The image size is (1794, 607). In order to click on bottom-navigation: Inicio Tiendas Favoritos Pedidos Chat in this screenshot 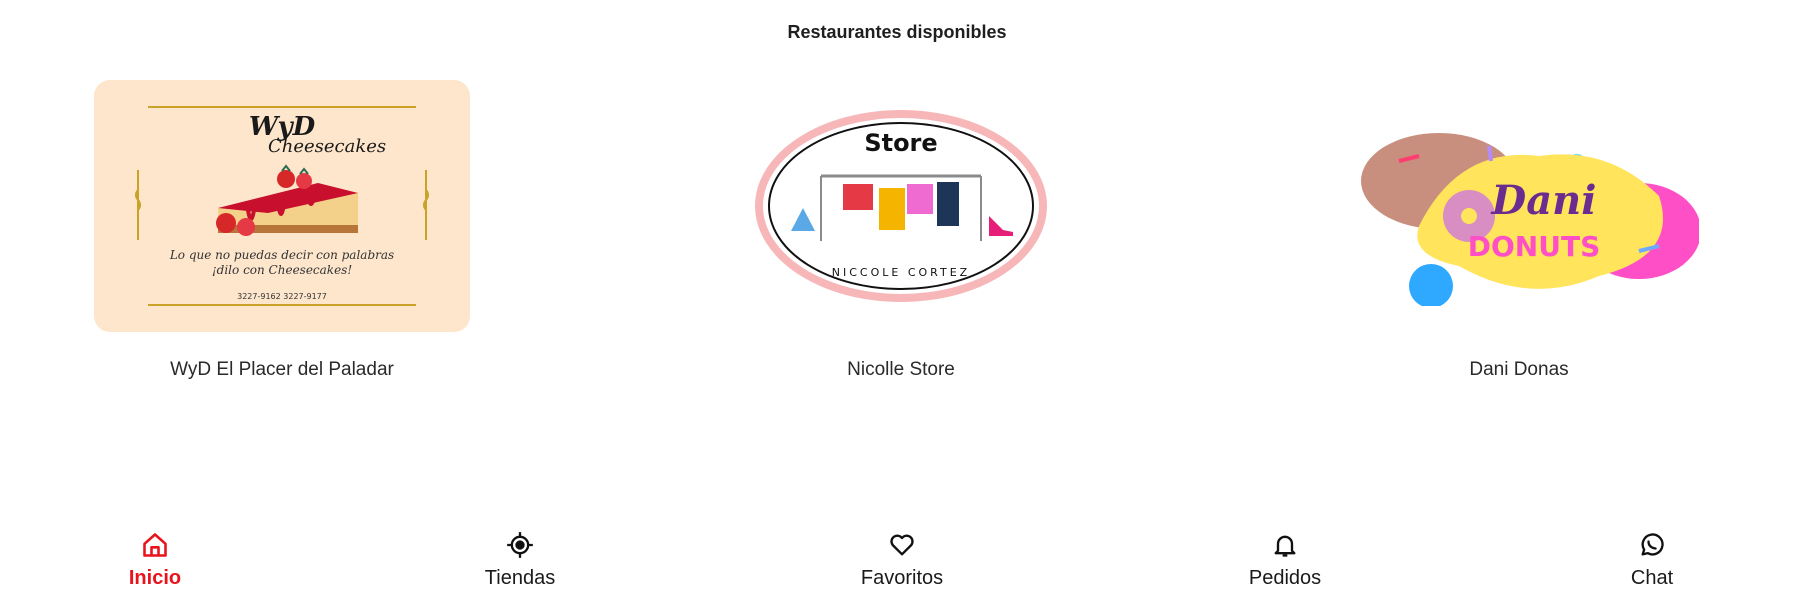, I will do `click(897, 562)`.